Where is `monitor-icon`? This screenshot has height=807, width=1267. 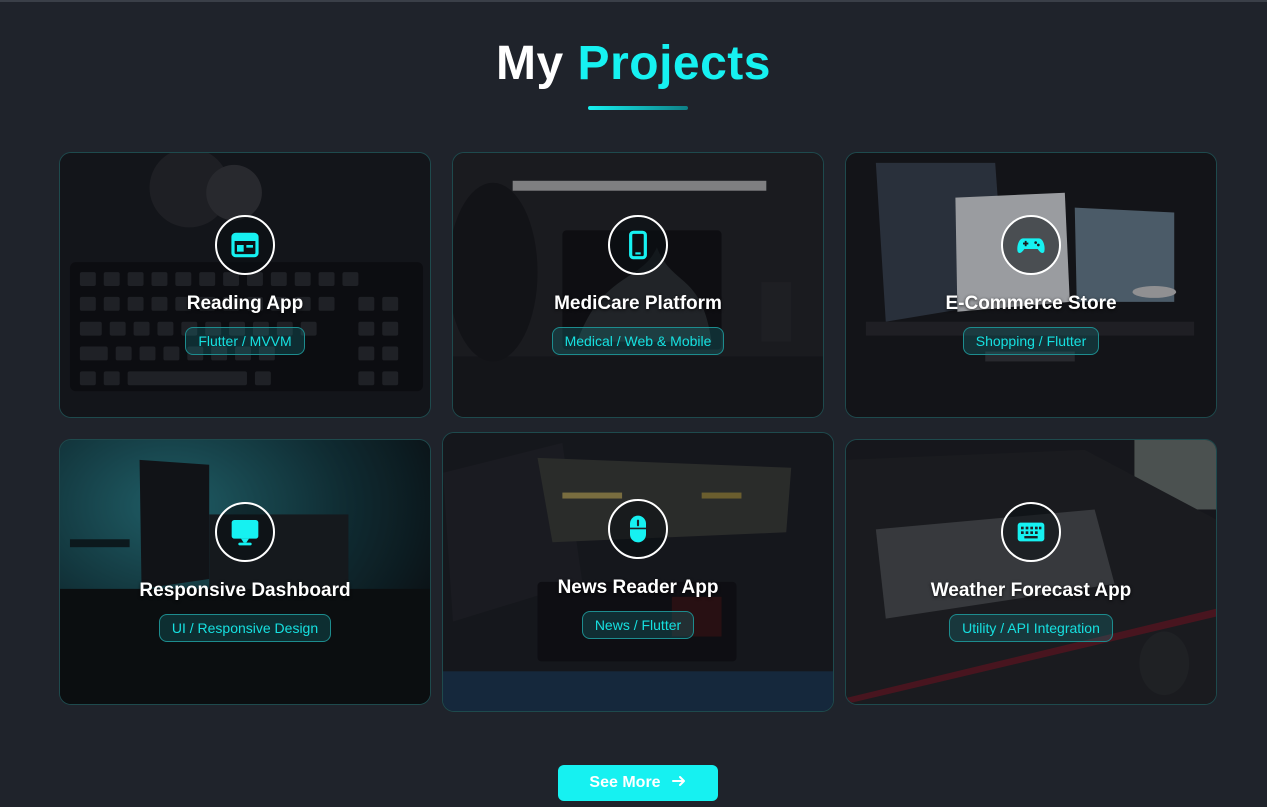
monitor-icon is located at coordinates (245, 532).